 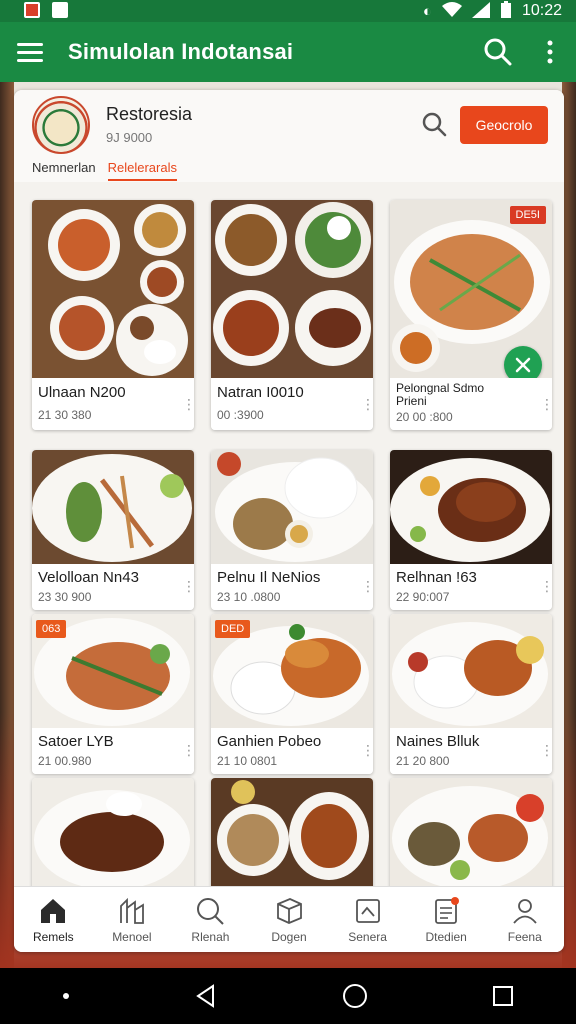 What do you see at coordinates (142, 170) in the screenshot?
I see `tab-1: Relelerarals` at bounding box center [142, 170].